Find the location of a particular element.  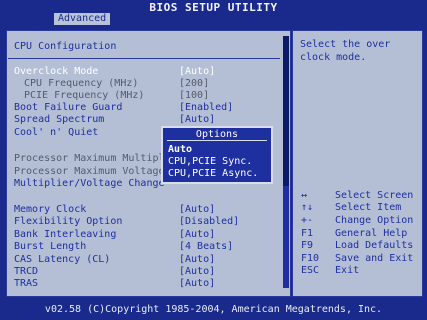

key-label: F9 is located at coordinates (307, 245).